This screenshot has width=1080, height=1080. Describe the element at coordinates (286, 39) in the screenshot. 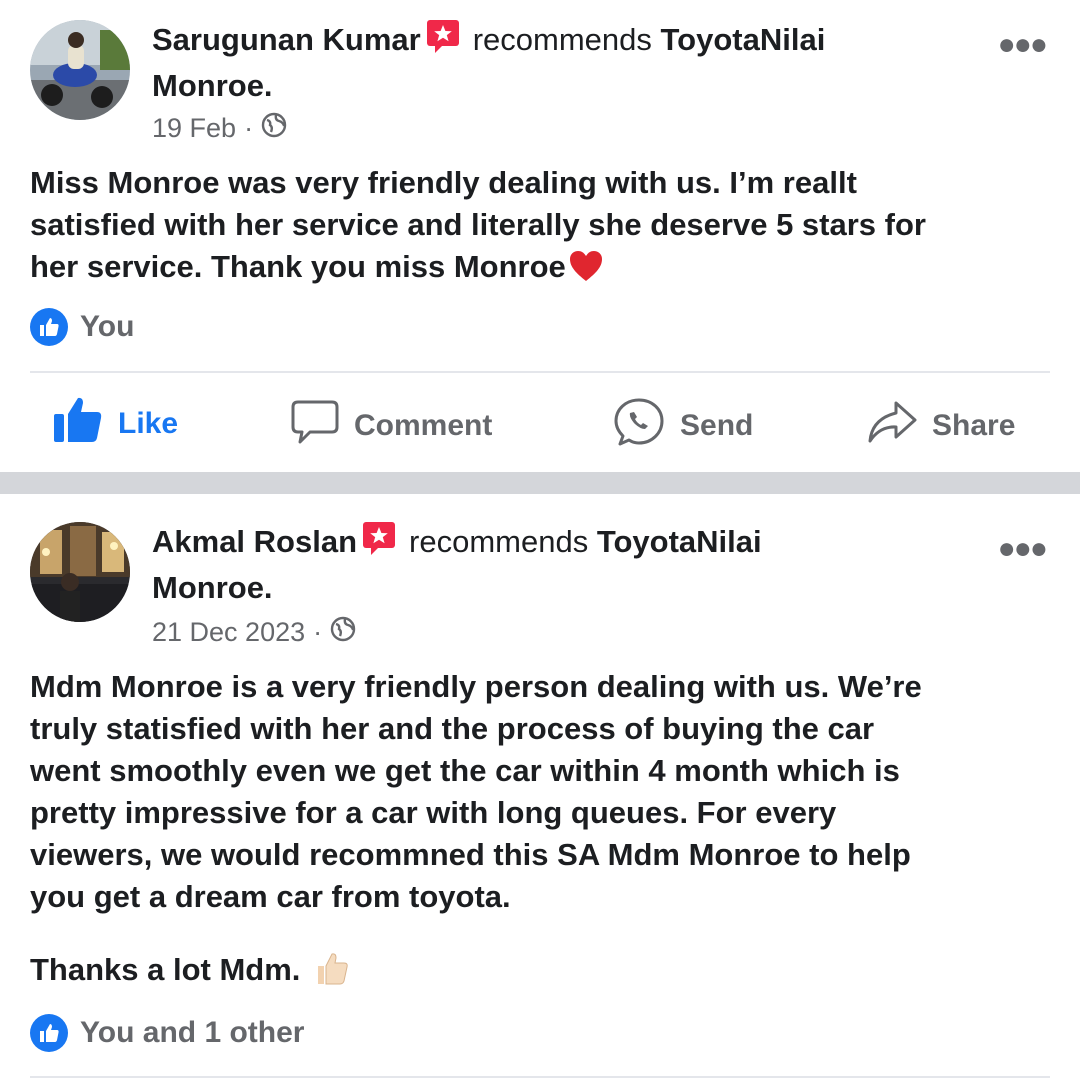

I see `author-name: Sarugunan Kumar` at that location.